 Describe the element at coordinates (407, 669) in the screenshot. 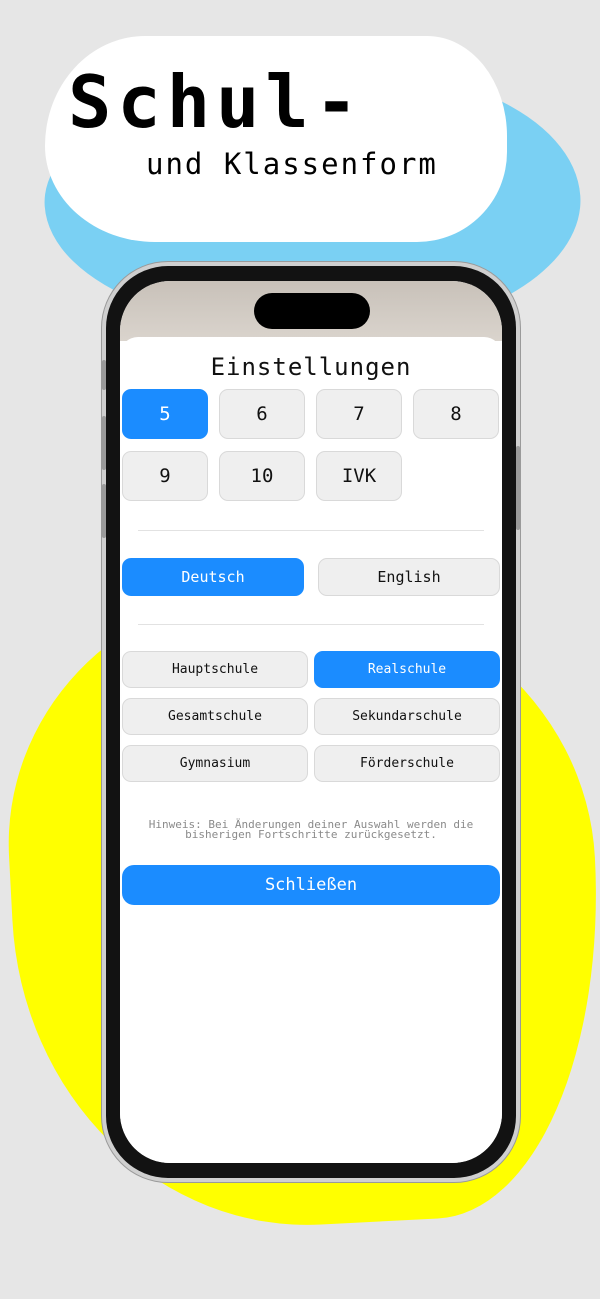

I see `school-option-realschule: Realschule` at that location.